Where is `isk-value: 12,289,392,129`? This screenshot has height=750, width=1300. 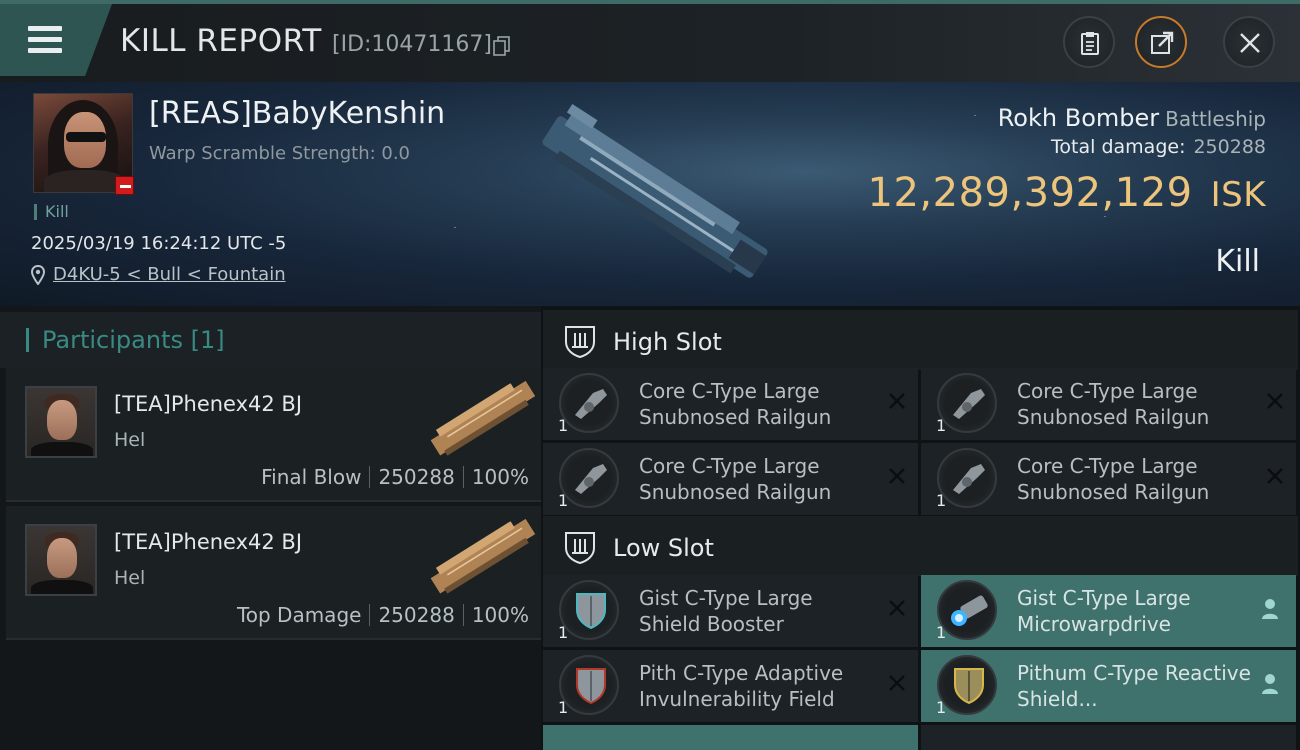 isk-value: 12,289,392,129 is located at coordinates (1030, 193).